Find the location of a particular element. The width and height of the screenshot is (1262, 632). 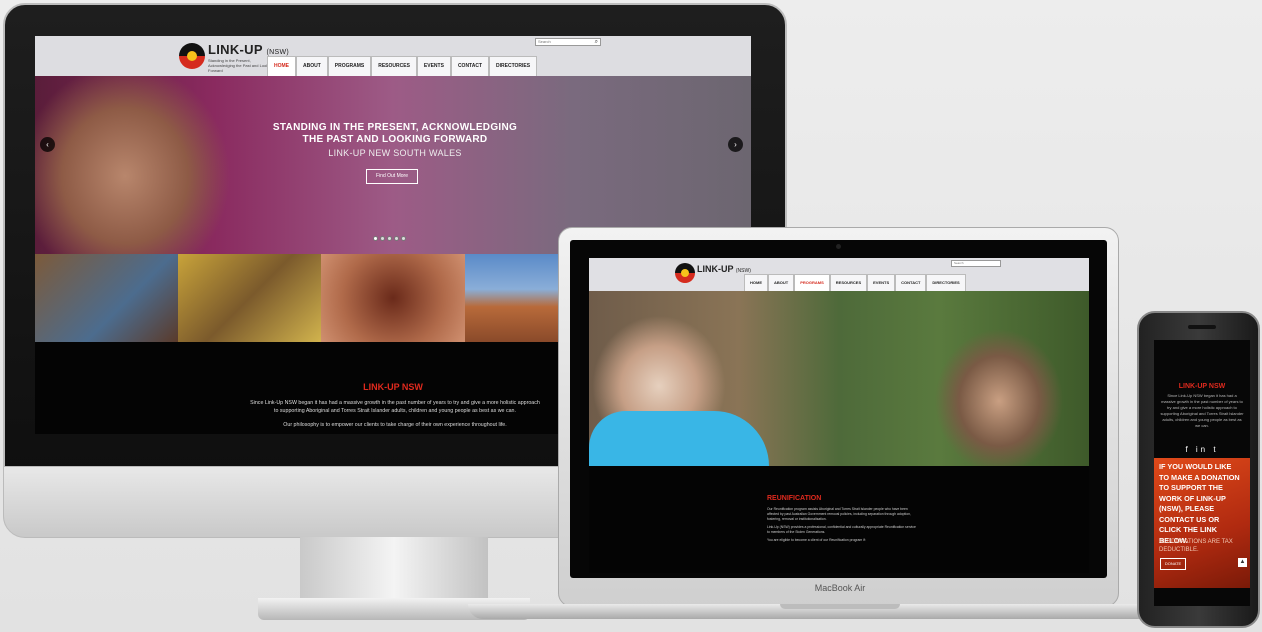

search-icon: ⌕ is located at coordinates (596, 42).